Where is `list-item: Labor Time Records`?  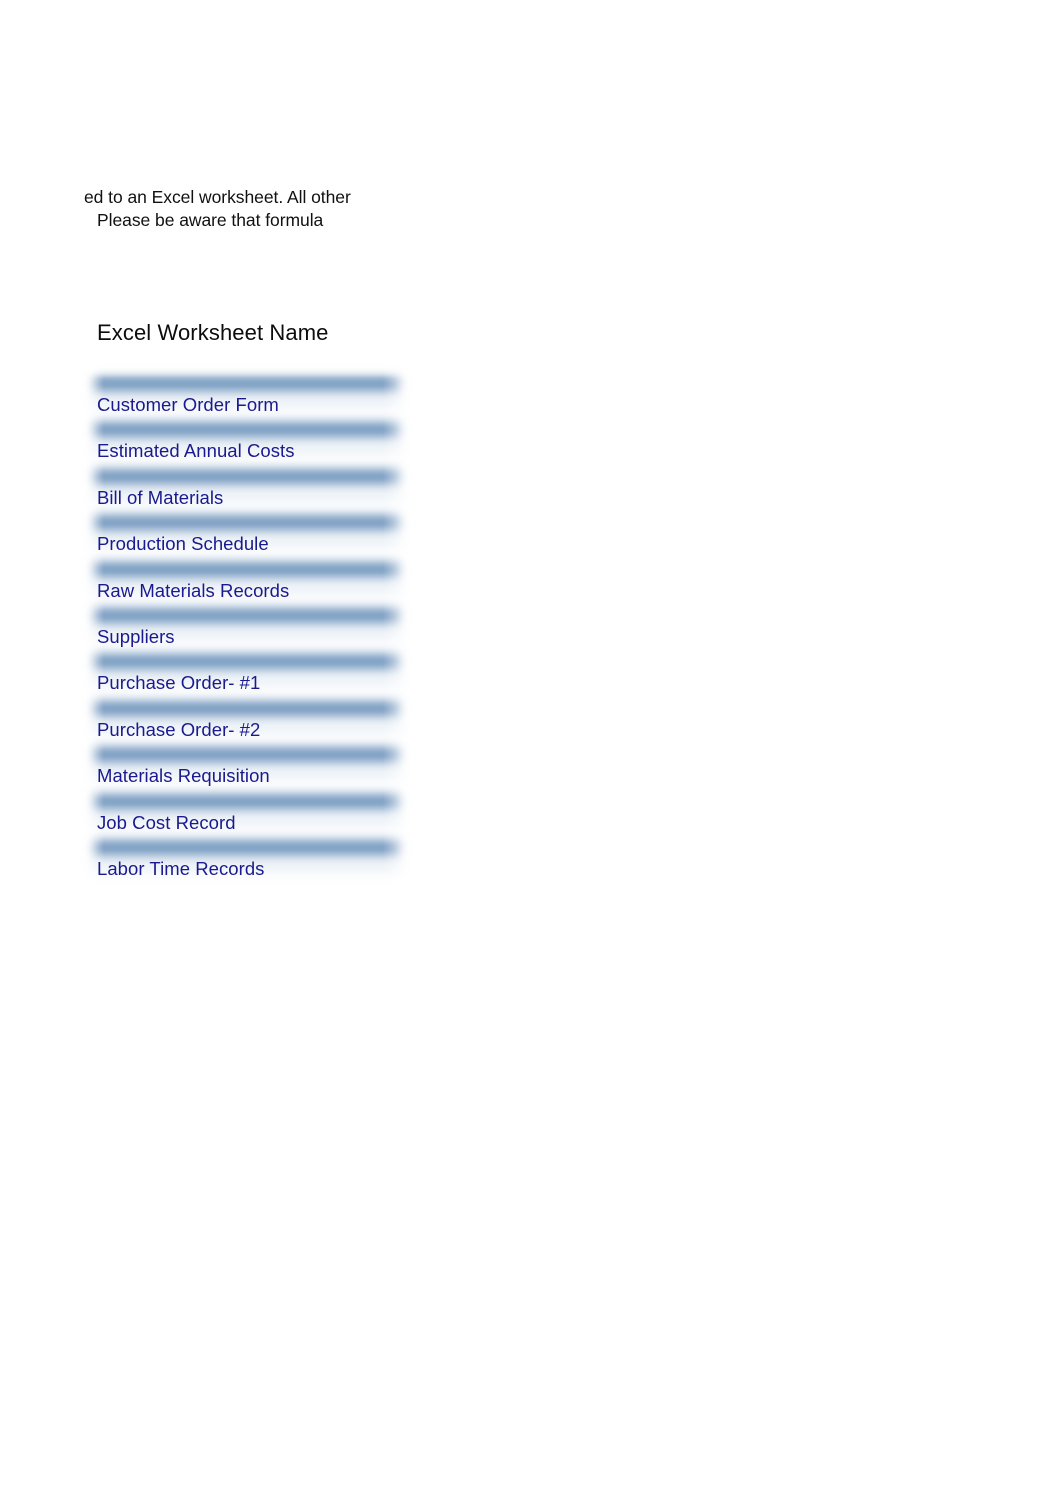 list-item: Labor Time Records is located at coordinates (252, 869).